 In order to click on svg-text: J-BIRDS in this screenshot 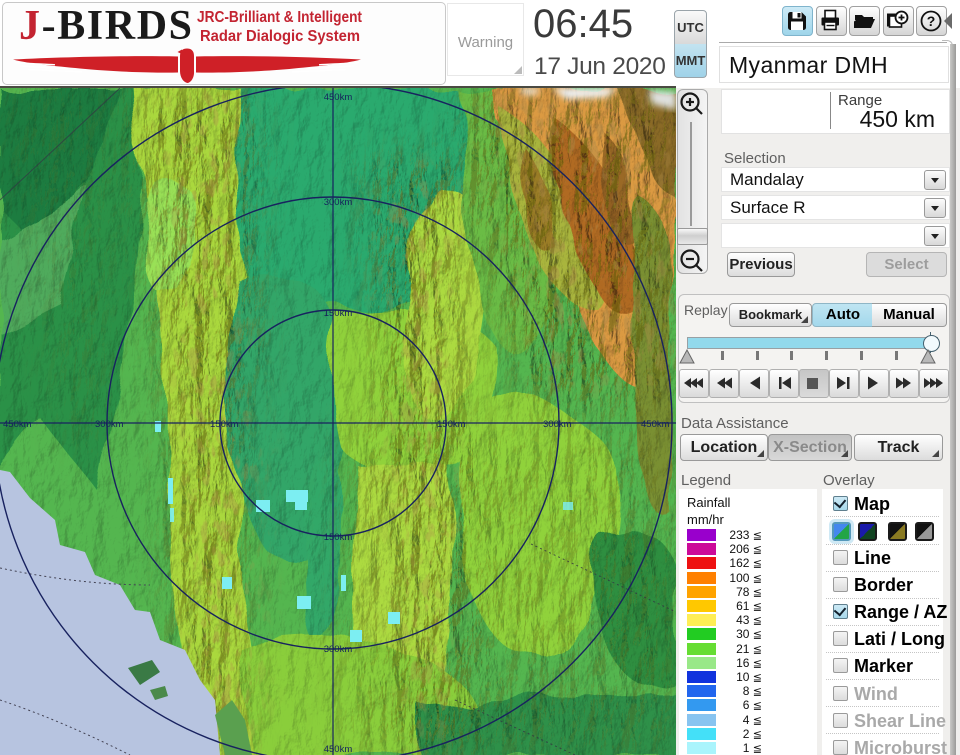, I will do `click(105, 26)`.